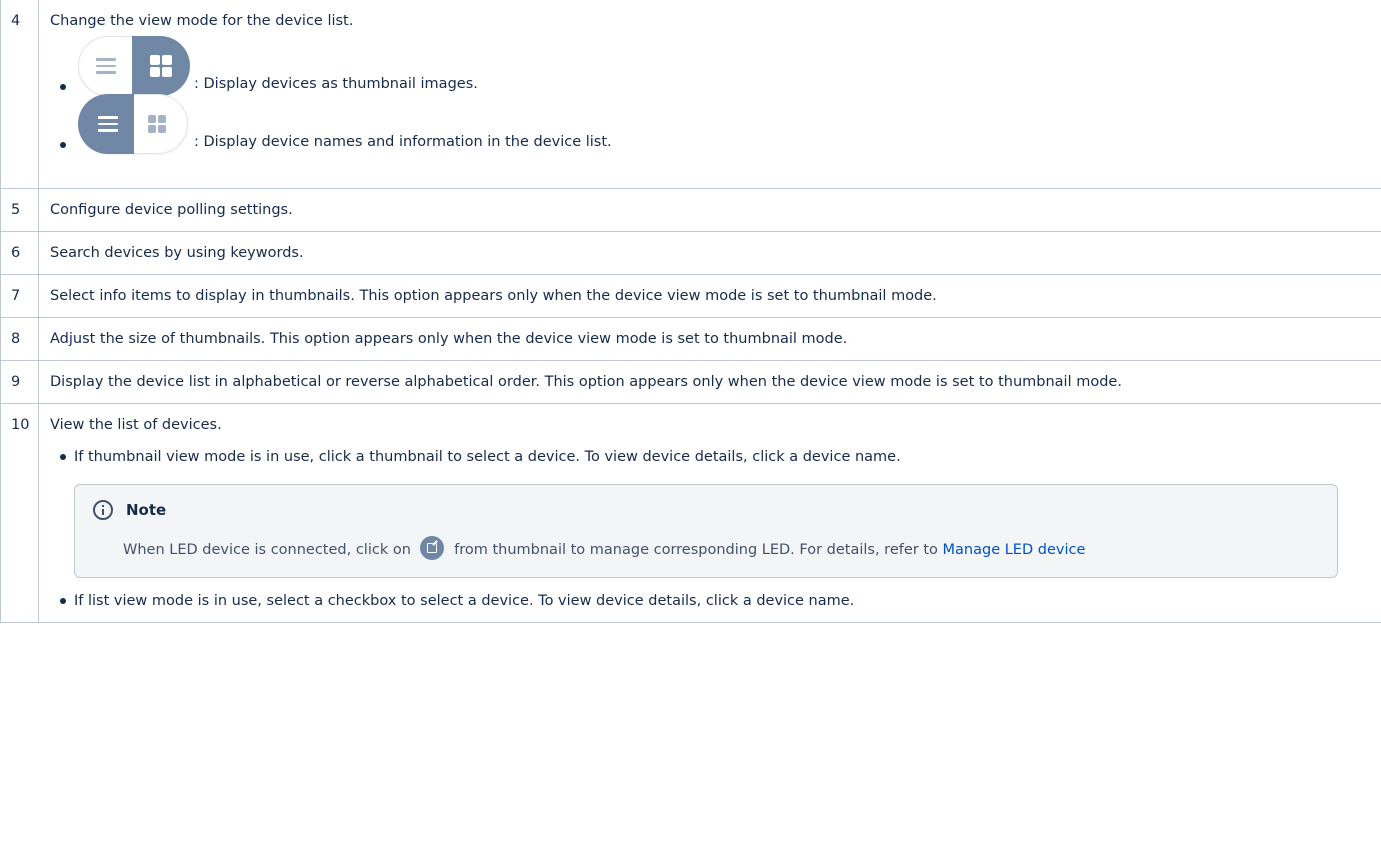 The height and width of the screenshot is (867, 1381). Describe the element at coordinates (1014, 550) in the screenshot. I see `manage-led-device-link: Manage LED device` at that location.